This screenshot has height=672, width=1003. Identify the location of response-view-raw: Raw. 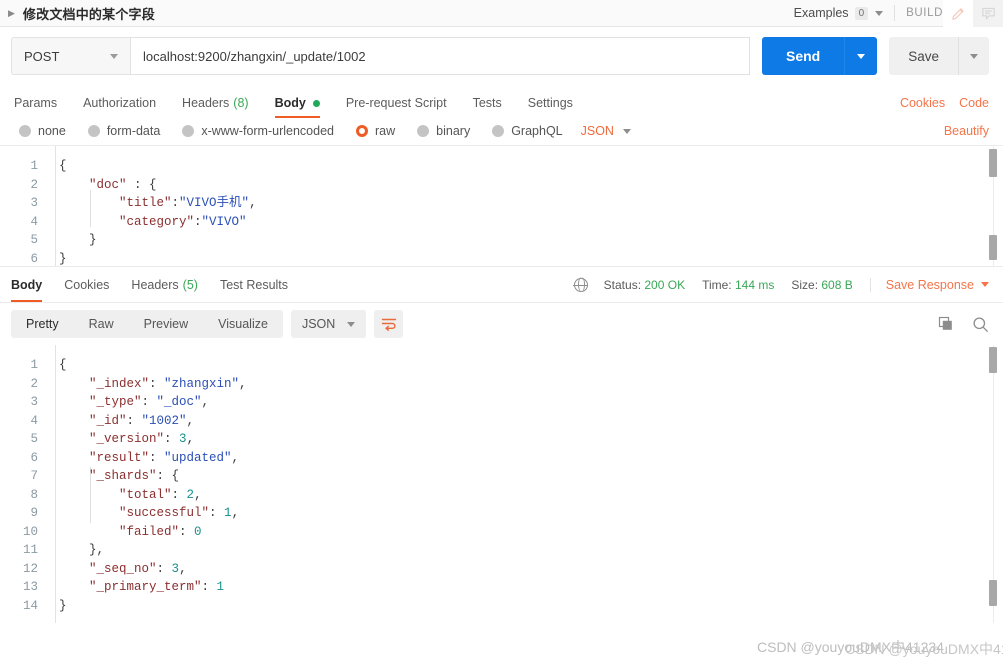
(101, 324).